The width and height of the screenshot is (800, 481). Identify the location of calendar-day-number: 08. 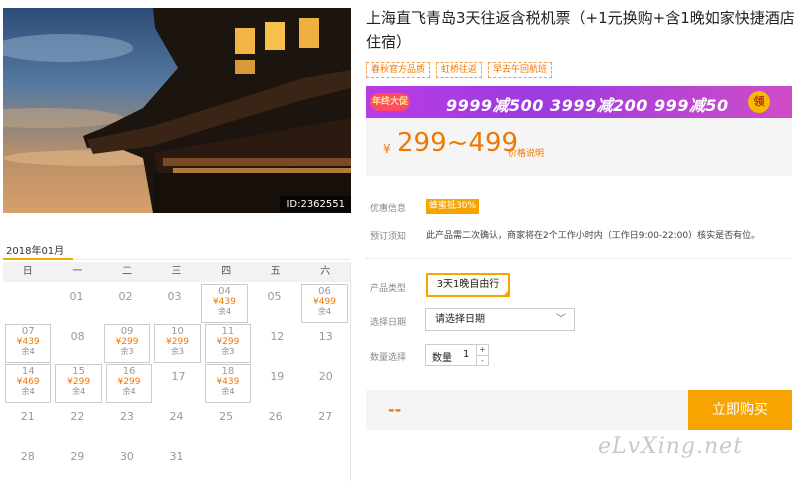
(77, 336).